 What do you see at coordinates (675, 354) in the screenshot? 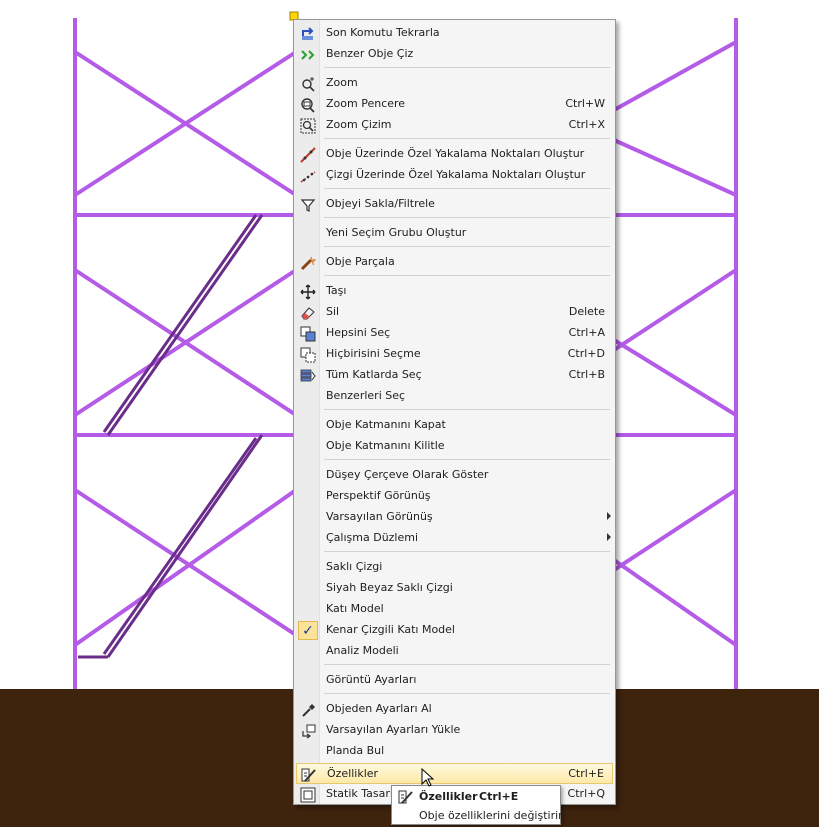
I see `scaffold-frame-right` at bounding box center [675, 354].